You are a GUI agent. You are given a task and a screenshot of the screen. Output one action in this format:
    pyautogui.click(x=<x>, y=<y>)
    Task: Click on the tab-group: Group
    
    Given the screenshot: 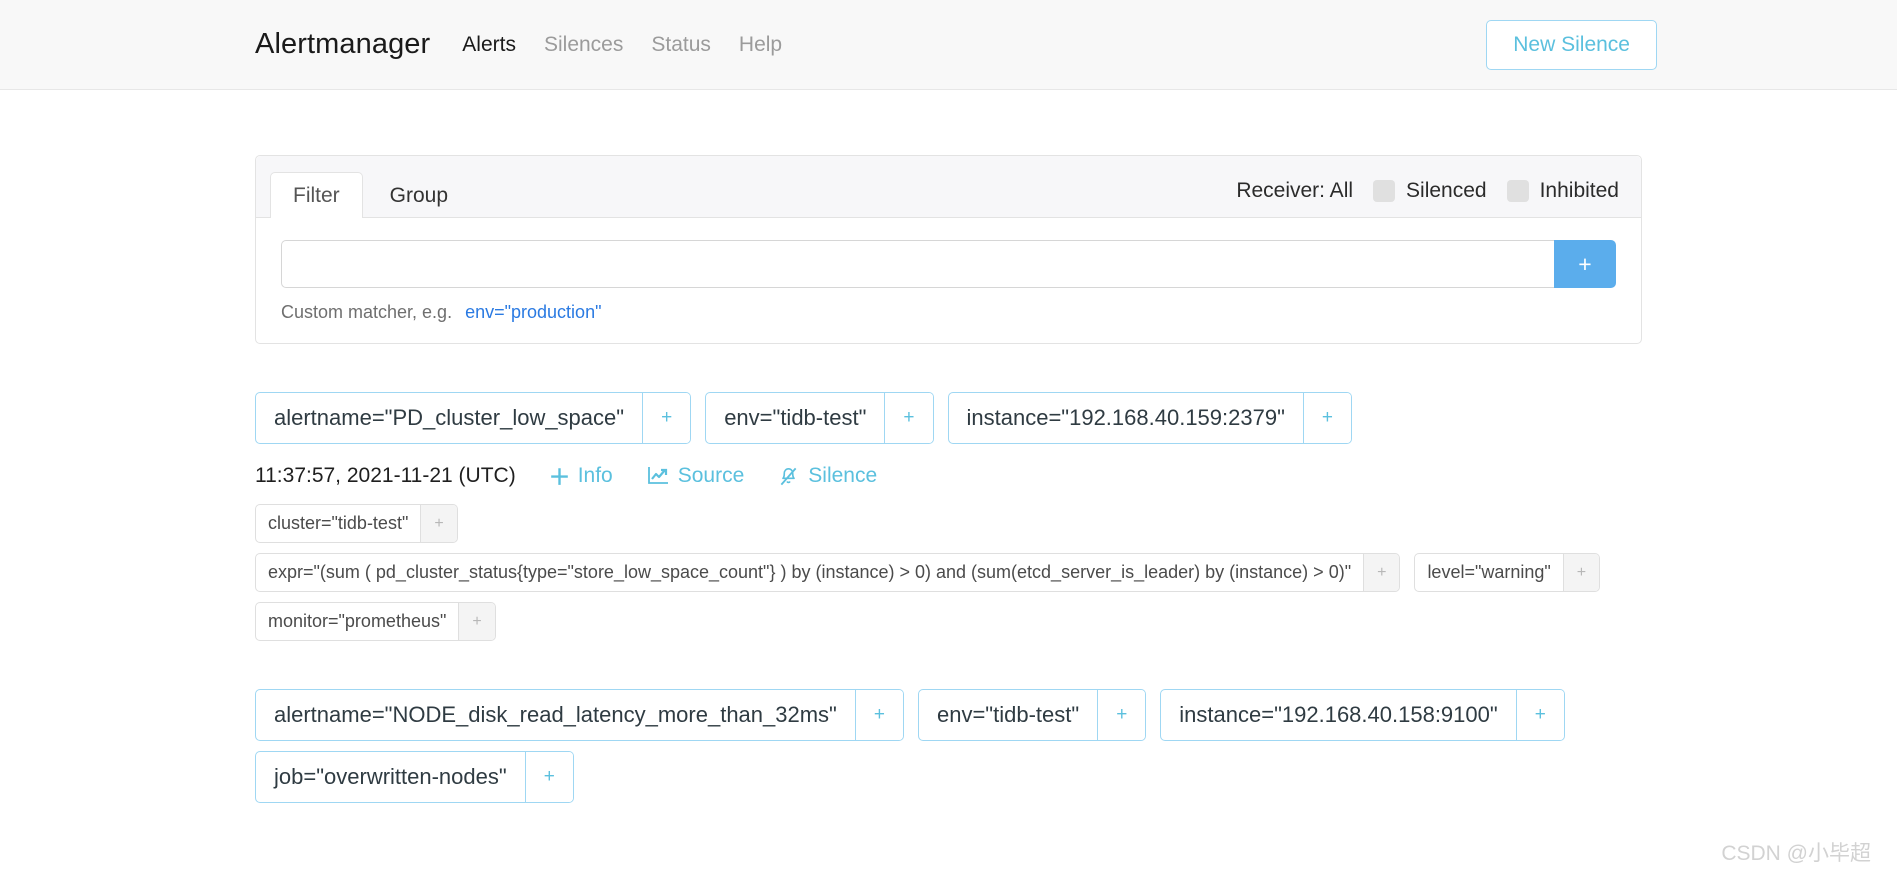 What is the action you would take?
    pyautogui.click(x=419, y=195)
    